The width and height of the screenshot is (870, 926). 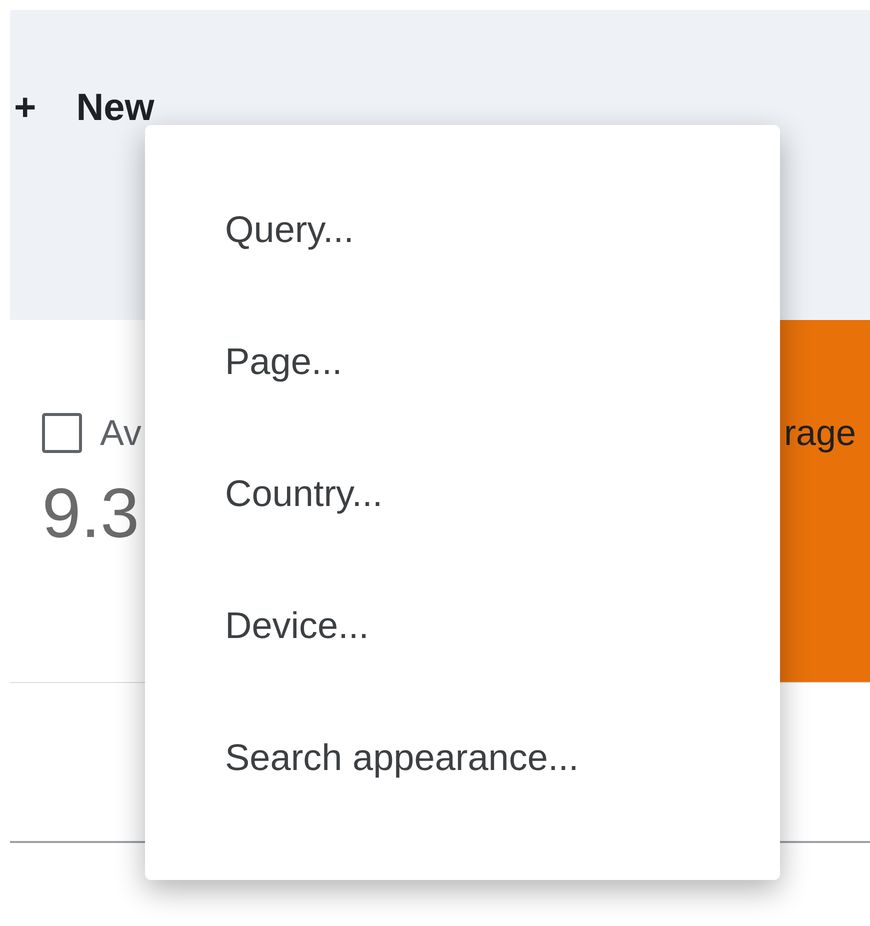 What do you see at coordinates (91, 513) in the screenshot?
I see `metric-value: 9.3` at bounding box center [91, 513].